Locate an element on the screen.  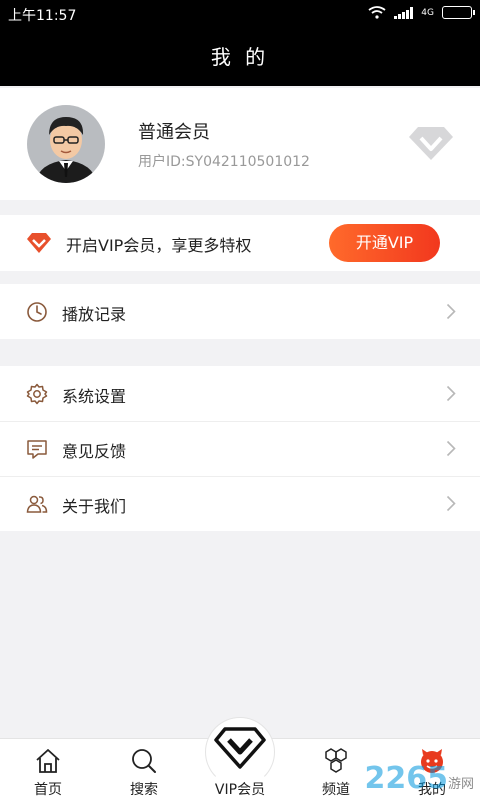
bottom-tab-bar: 首页 搜索 VIP会员 频道 我的 2265游网 is located at coordinates (240, 758).